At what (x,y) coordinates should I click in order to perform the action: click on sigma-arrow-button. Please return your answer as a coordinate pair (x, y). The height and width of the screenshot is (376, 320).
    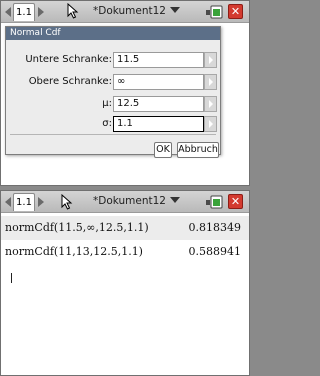
    Looking at the image, I should click on (210, 124).